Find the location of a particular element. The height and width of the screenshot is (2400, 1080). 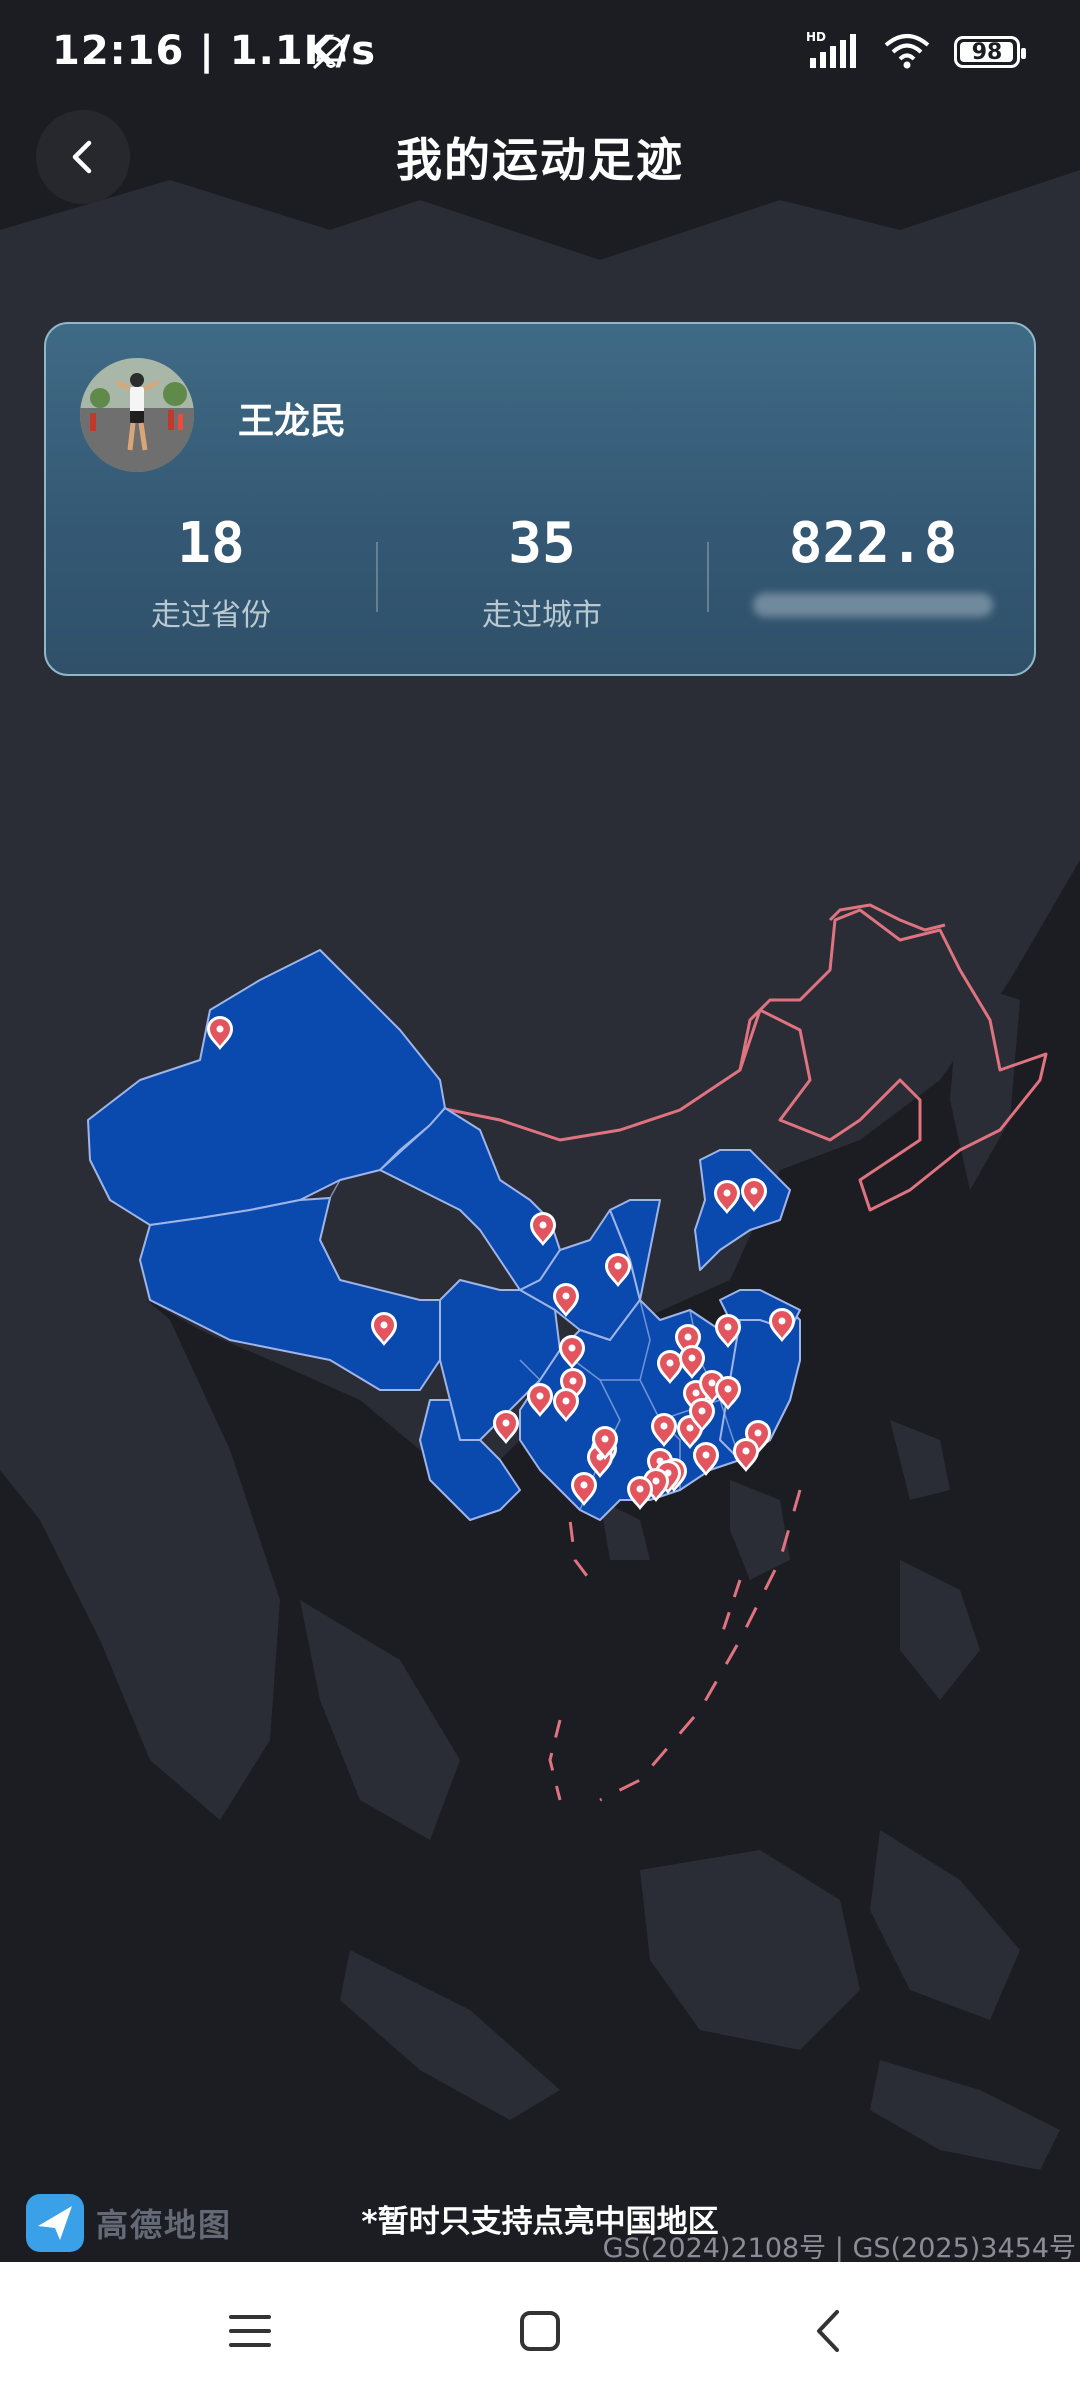

stat-value: 822.8 is located at coordinates (873, 543).